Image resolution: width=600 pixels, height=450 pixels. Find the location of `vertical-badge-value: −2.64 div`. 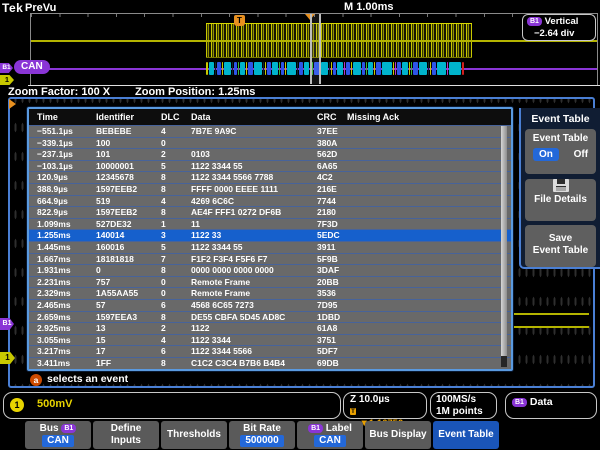

vertical-badge-value: −2.64 div is located at coordinates (554, 33).